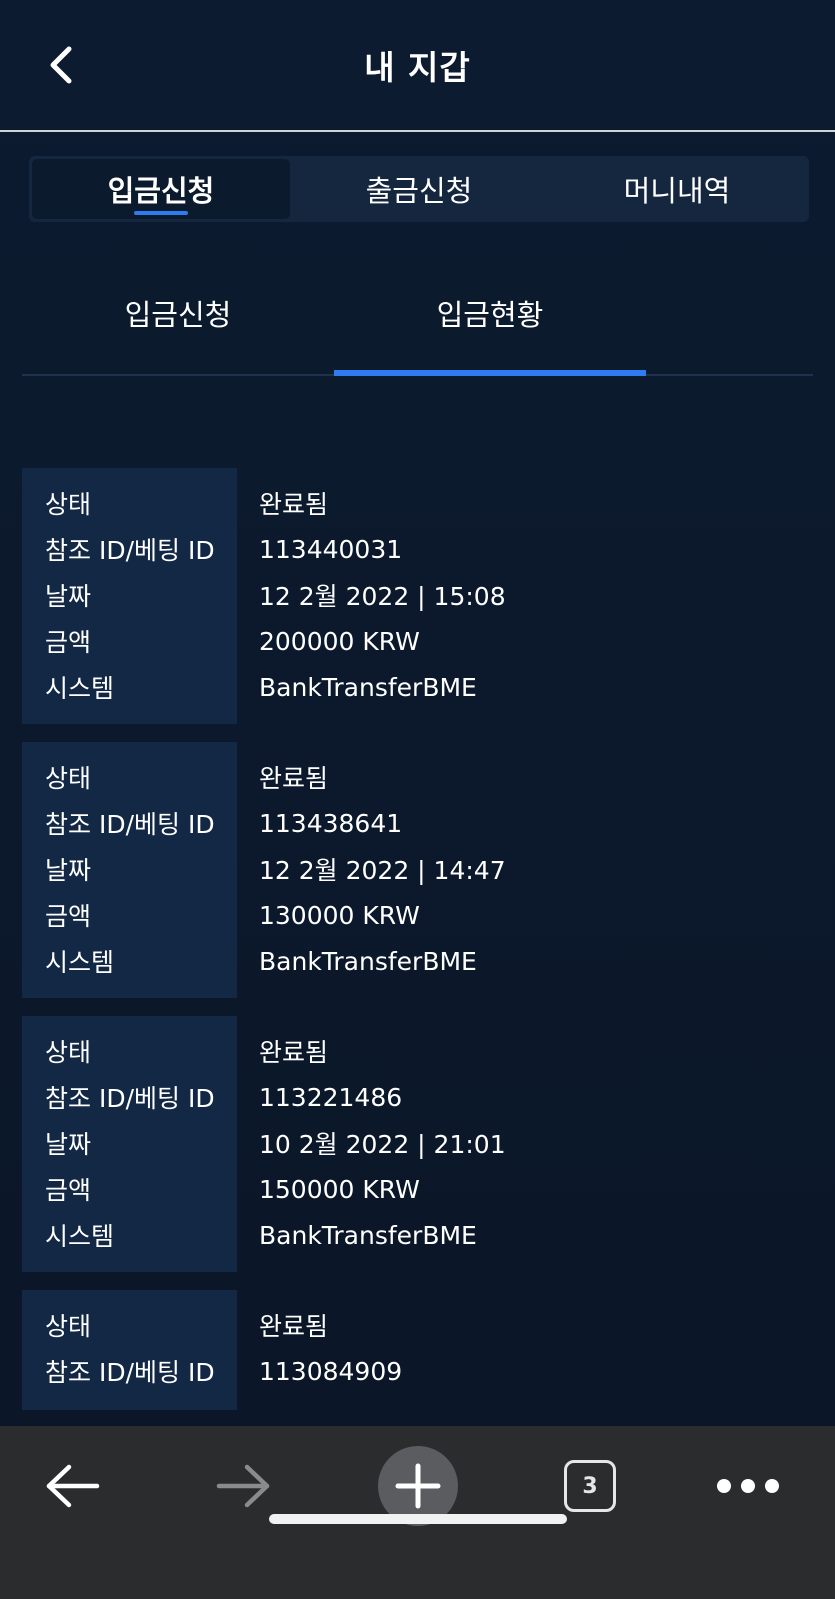 This screenshot has width=835, height=1599. I want to click on more-options-button, so click(748, 1486).